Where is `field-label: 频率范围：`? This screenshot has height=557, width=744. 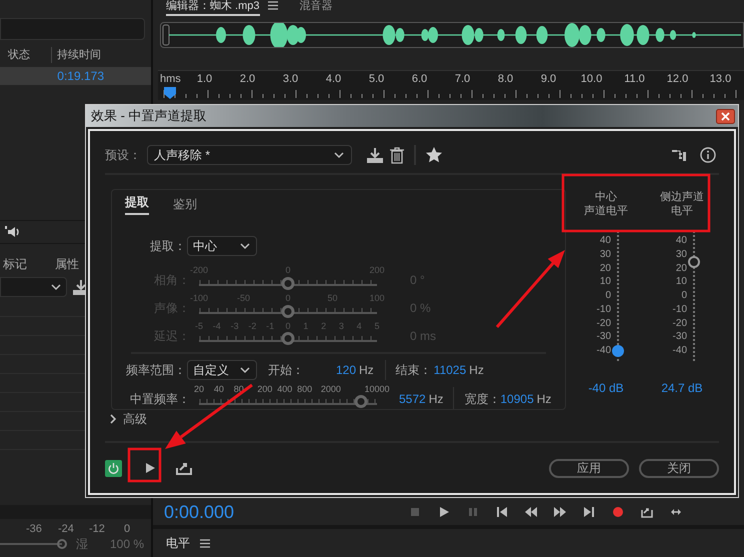 field-label: 频率范围： is located at coordinates (156, 370).